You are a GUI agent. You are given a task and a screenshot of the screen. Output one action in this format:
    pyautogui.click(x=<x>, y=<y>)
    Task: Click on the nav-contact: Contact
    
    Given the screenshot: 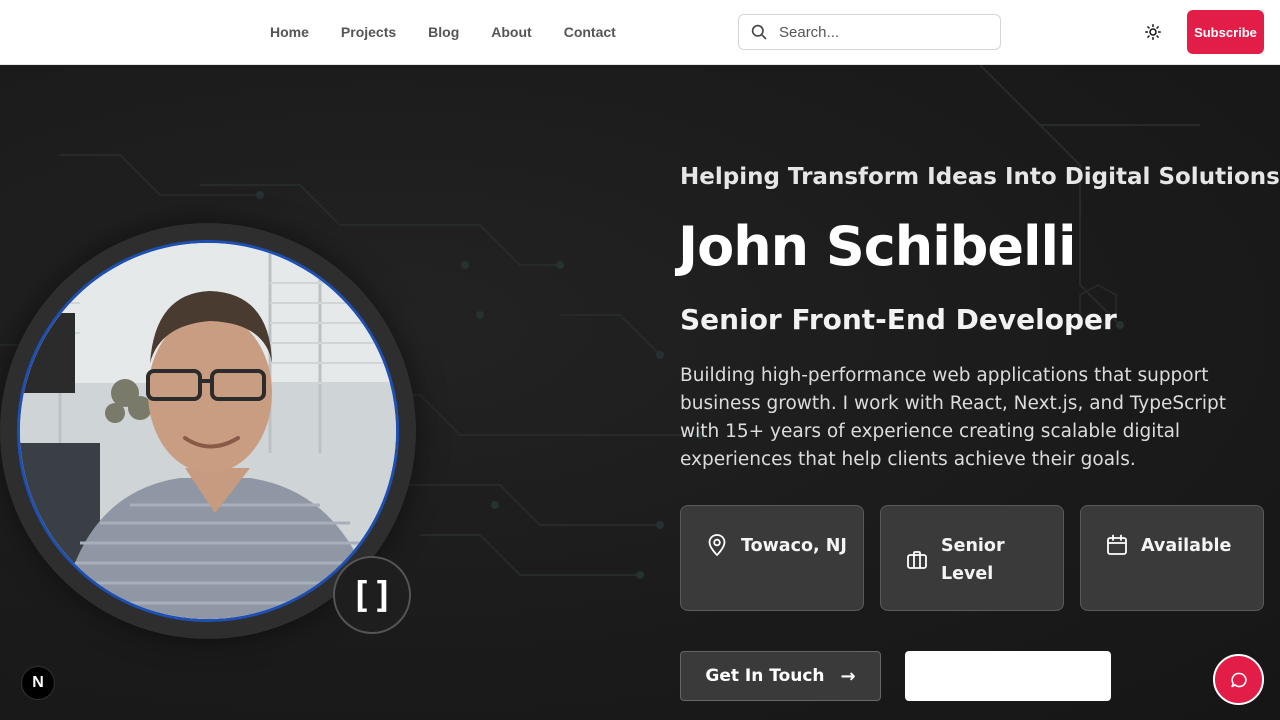 What is the action you would take?
    pyautogui.click(x=590, y=32)
    